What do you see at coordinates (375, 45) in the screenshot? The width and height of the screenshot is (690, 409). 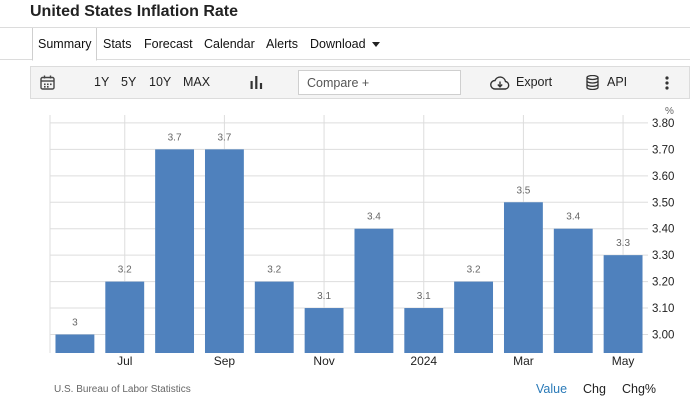 I see `caret-down-icon` at bounding box center [375, 45].